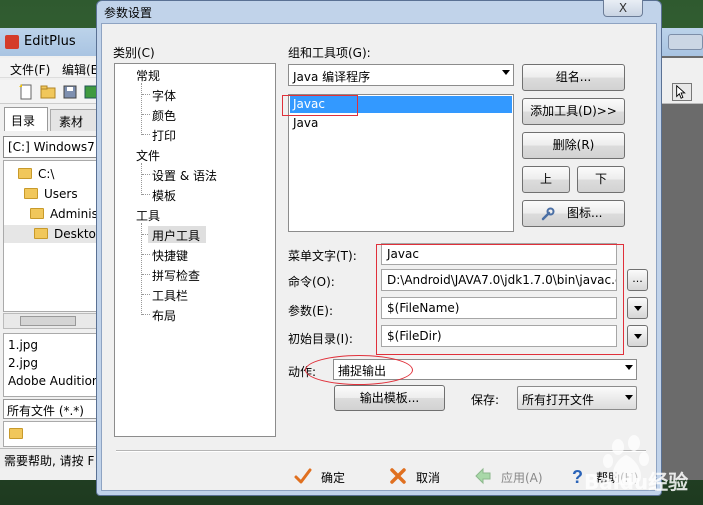 The width and height of the screenshot is (703, 505). Describe the element at coordinates (50, 41) in the screenshot. I see `editplus-title: EditPlus` at that location.